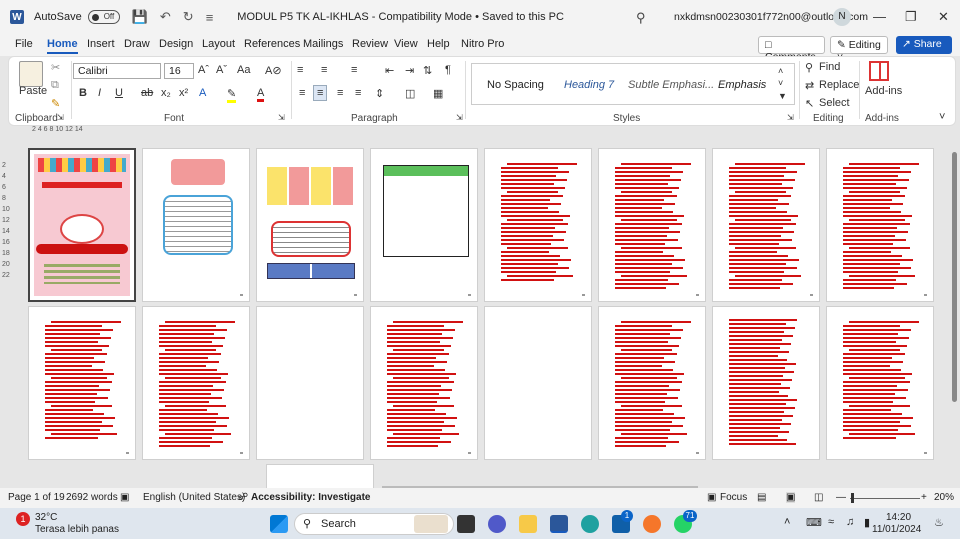  Describe the element at coordinates (354, 70) in the screenshot. I see `multilevel-list-icon: ≡` at that location.